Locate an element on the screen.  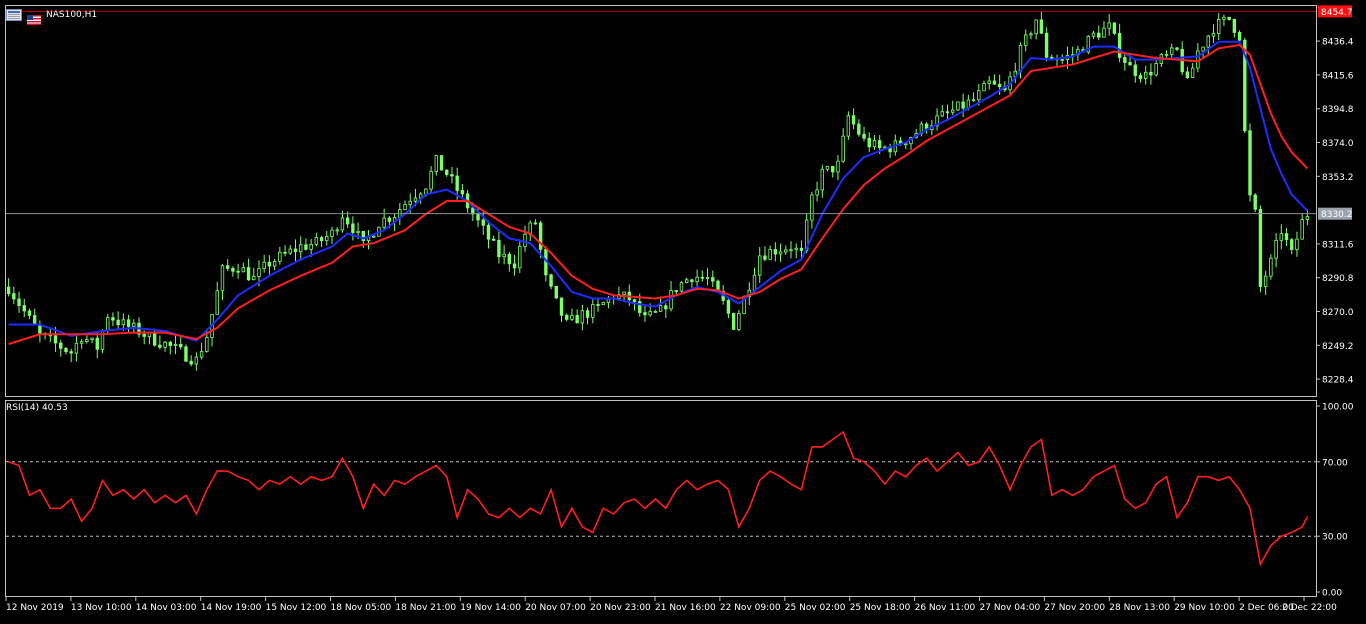
time-tick-label: 21 Nov 16:00 is located at coordinates (685, 608).